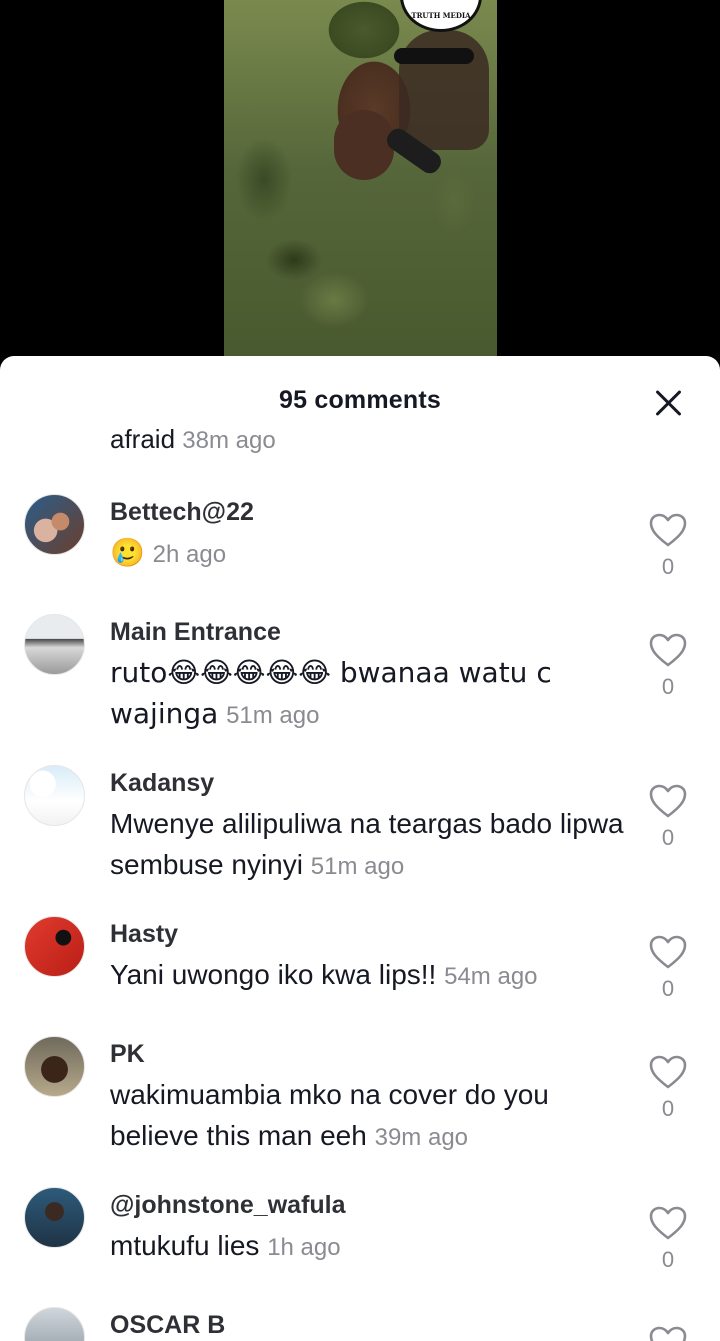 This screenshot has height=1341, width=720. I want to click on comments-count-title: 95 comments, so click(360, 400).